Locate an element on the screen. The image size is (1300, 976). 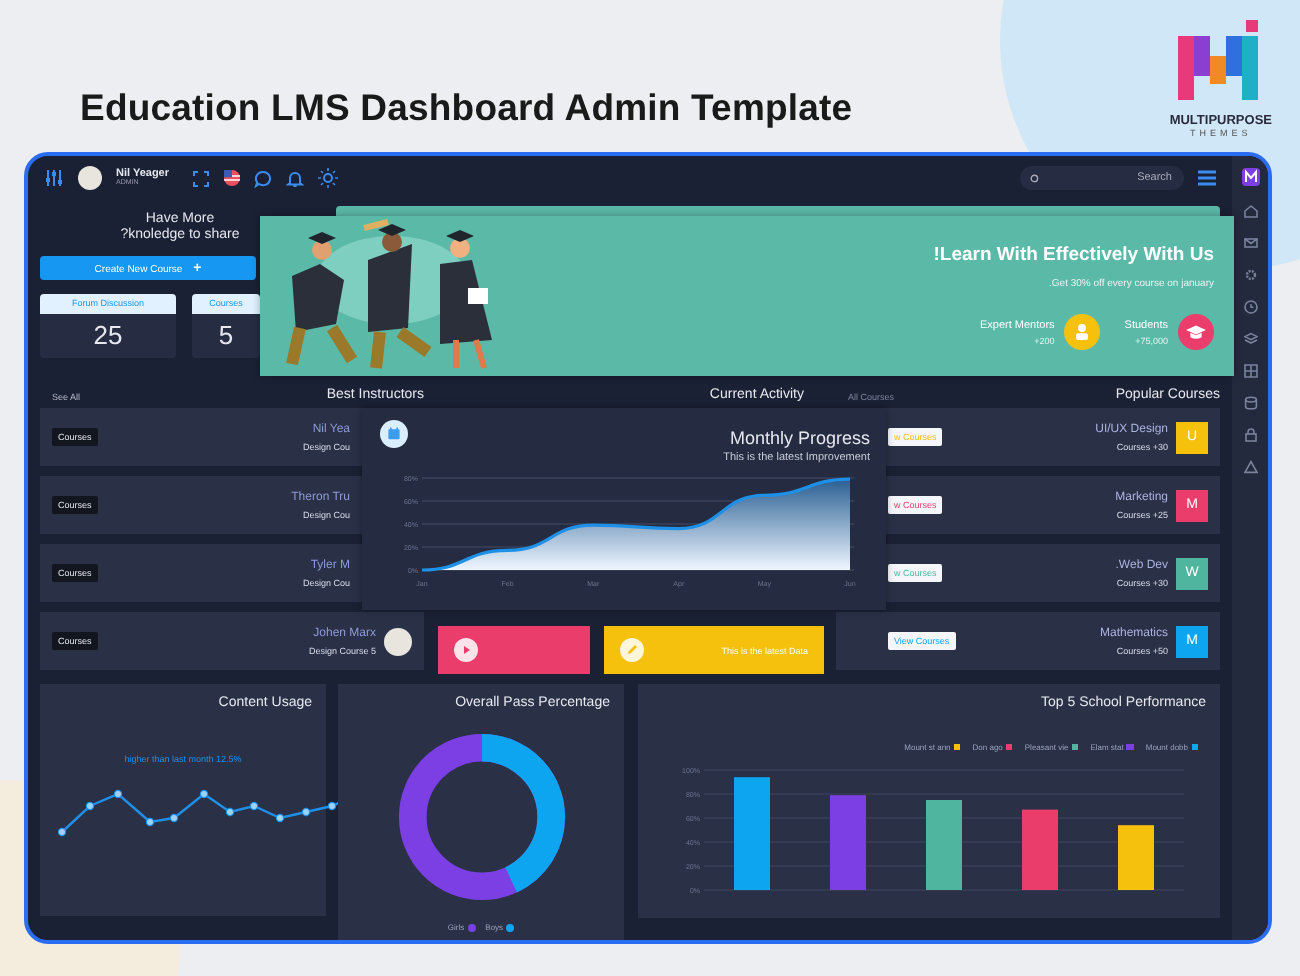
panel-title: Monthly Progress is located at coordinates (799, 438).